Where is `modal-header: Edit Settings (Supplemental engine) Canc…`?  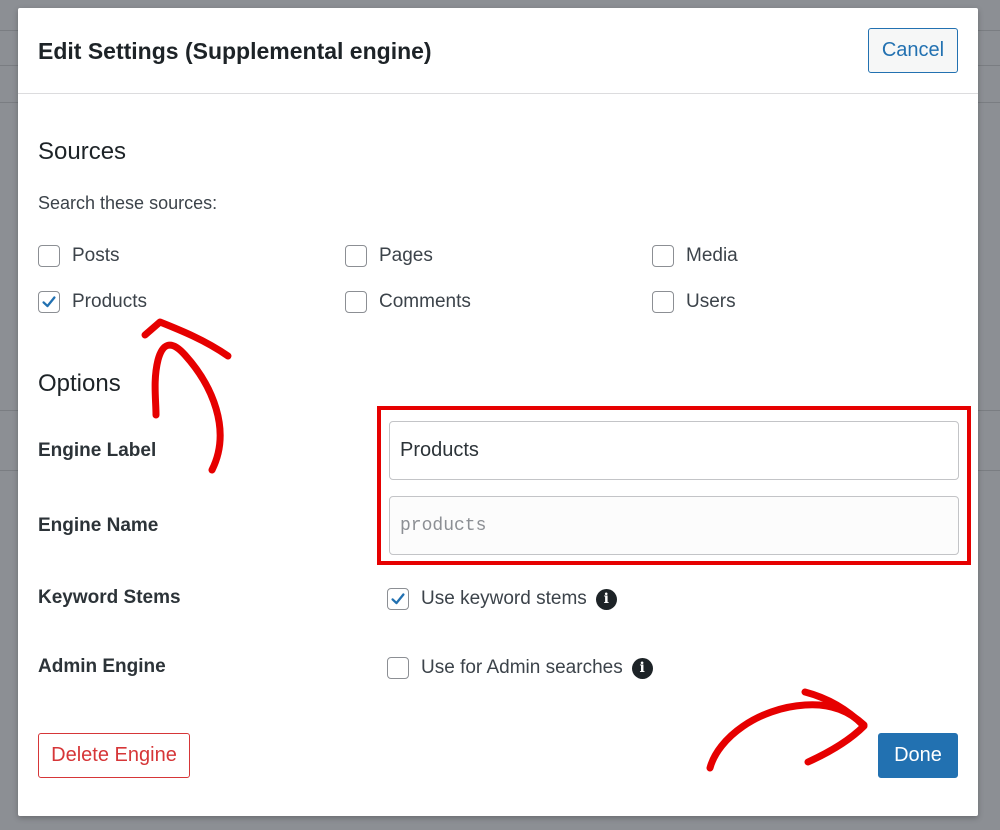 modal-header: Edit Settings (Supplemental engine) Canc… is located at coordinates (498, 51).